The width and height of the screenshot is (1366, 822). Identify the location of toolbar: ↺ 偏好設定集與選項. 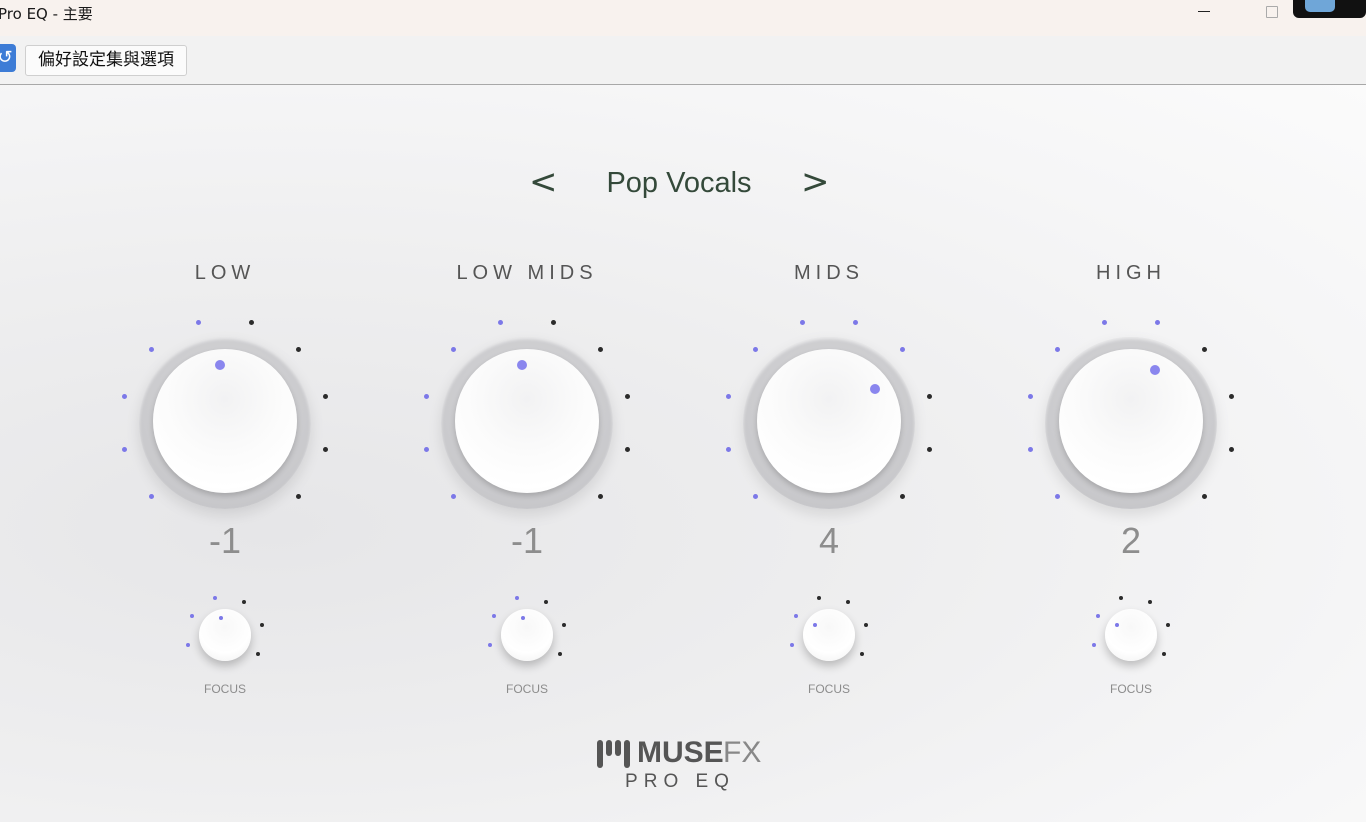
(683, 60).